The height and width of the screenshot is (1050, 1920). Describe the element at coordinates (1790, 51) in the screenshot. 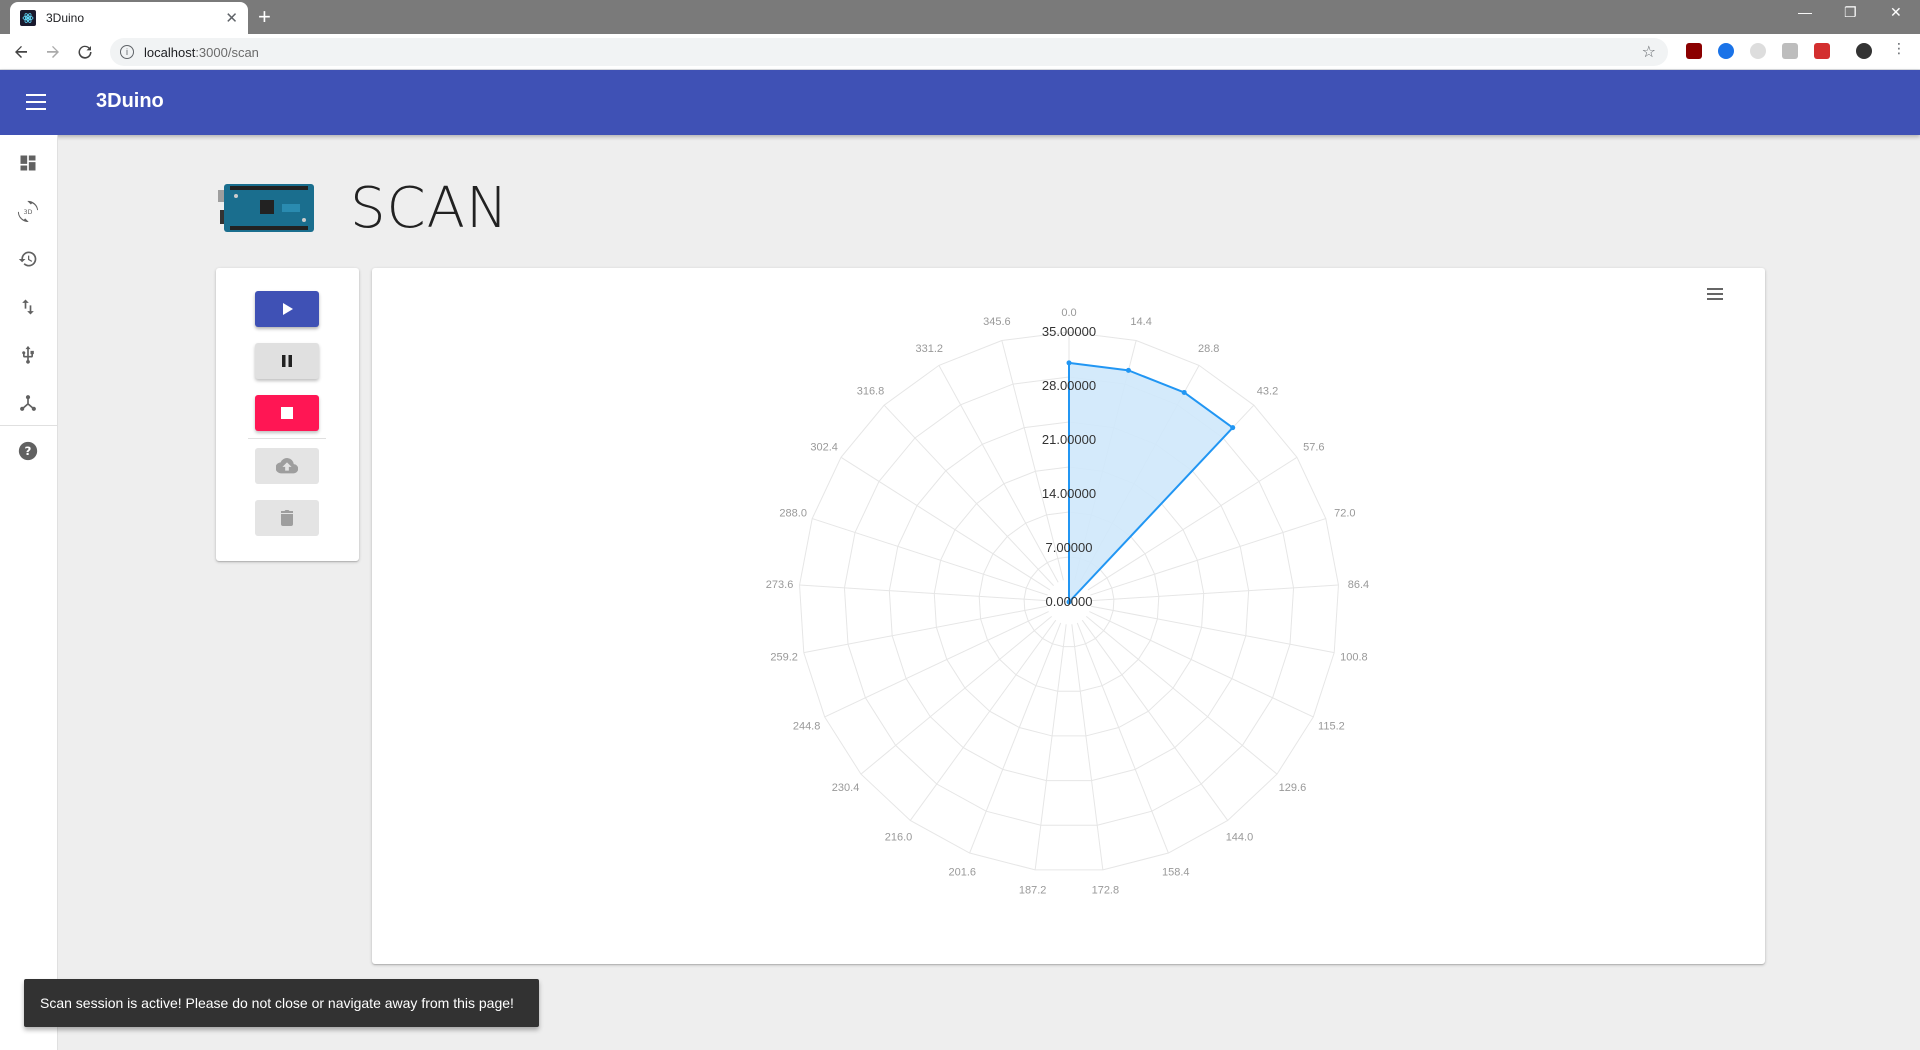

I see `extension-letter-icon` at that location.